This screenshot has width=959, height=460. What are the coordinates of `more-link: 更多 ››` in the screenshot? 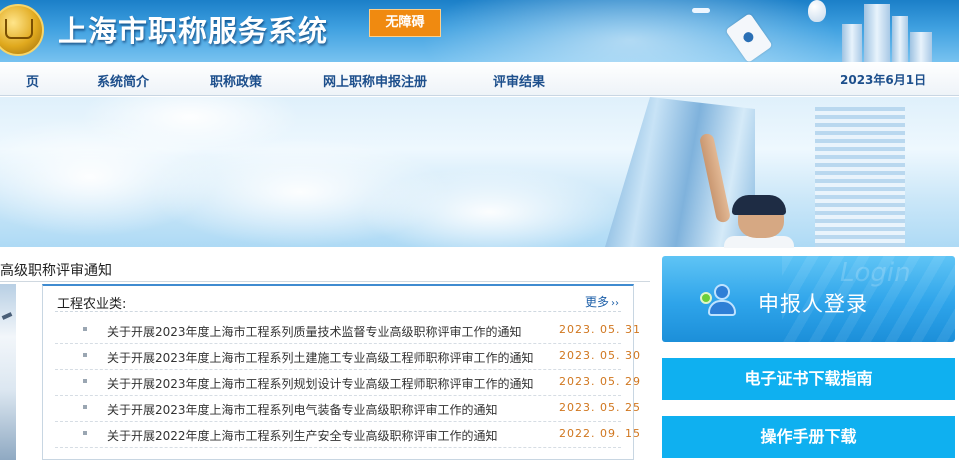 It's located at (602, 301).